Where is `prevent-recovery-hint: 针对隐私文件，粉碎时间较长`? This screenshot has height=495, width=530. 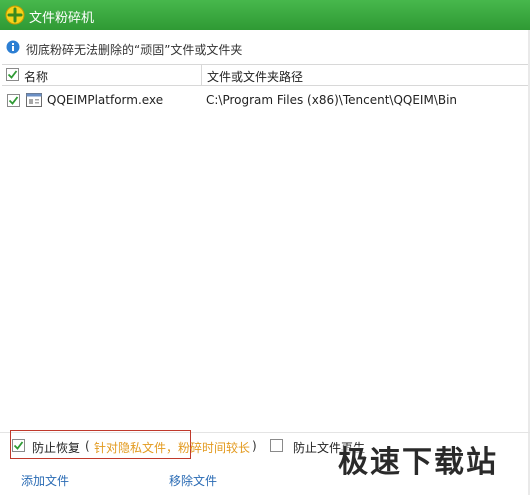
prevent-recovery-hint: 针对隐私文件，粉碎时间较长 is located at coordinates (172, 448).